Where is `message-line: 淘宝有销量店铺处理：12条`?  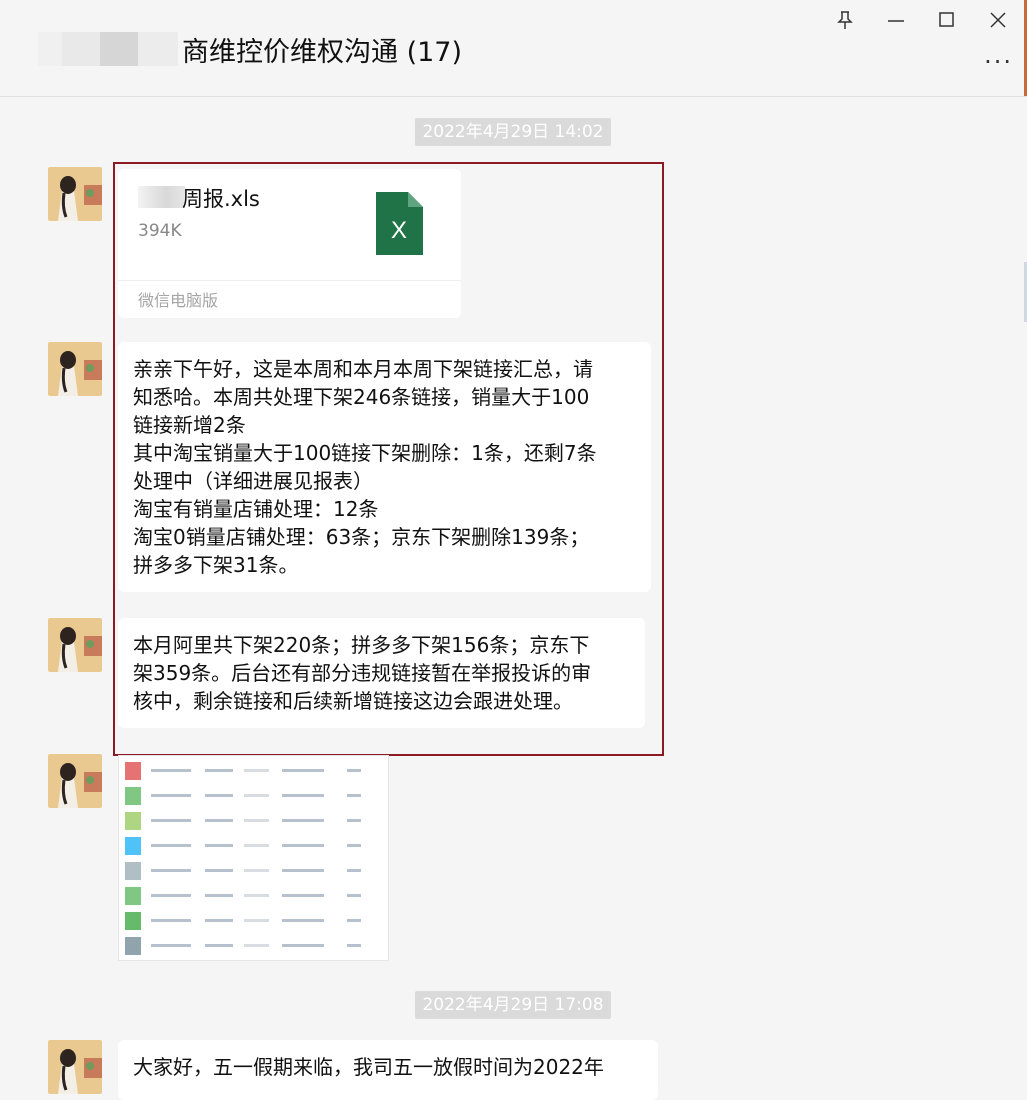
message-line: 淘宝有销量店铺处理：12条 is located at coordinates (256, 509).